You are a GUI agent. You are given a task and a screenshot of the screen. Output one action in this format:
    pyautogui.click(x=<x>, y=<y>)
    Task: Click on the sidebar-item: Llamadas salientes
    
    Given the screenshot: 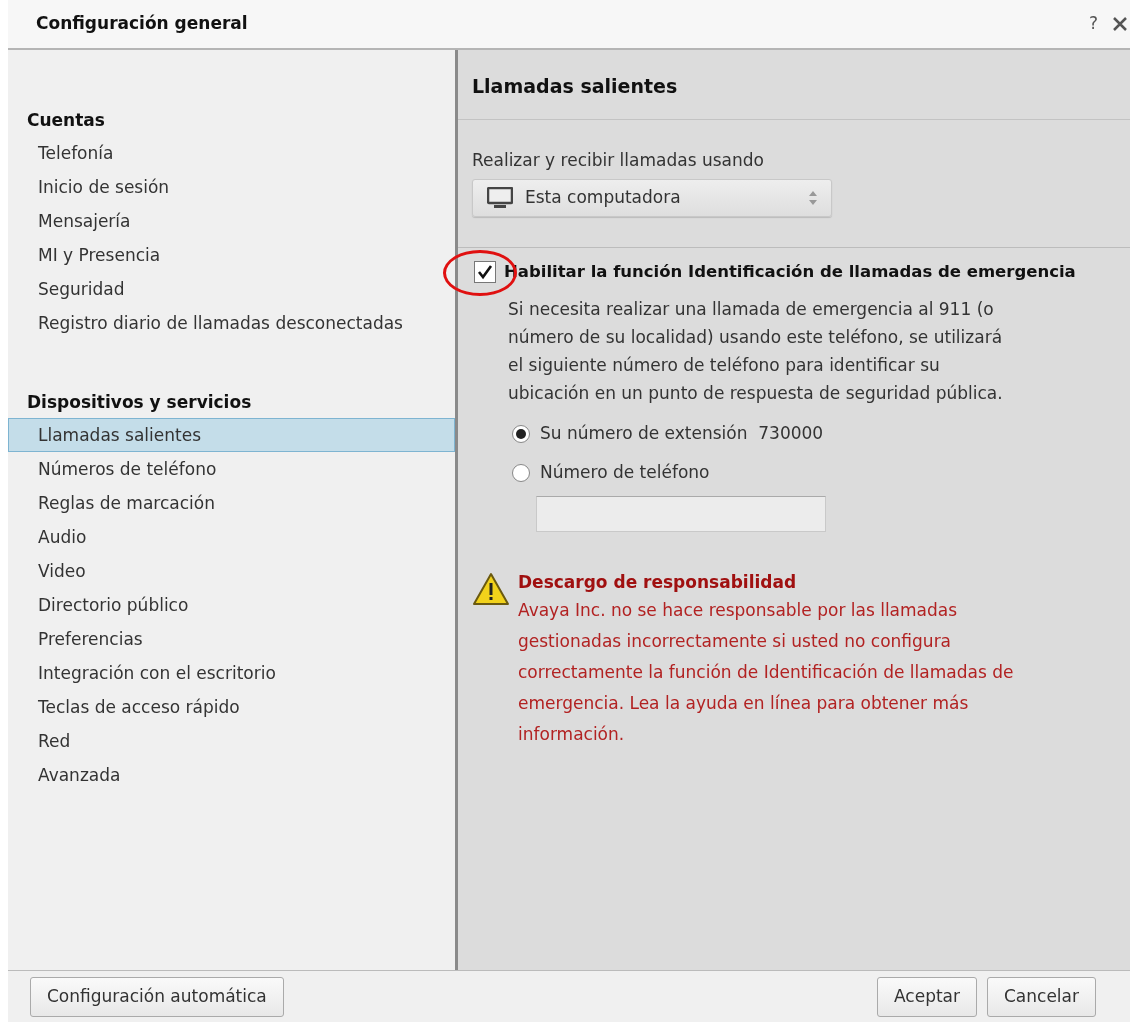 What is the action you would take?
    pyautogui.click(x=231, y=435)
    